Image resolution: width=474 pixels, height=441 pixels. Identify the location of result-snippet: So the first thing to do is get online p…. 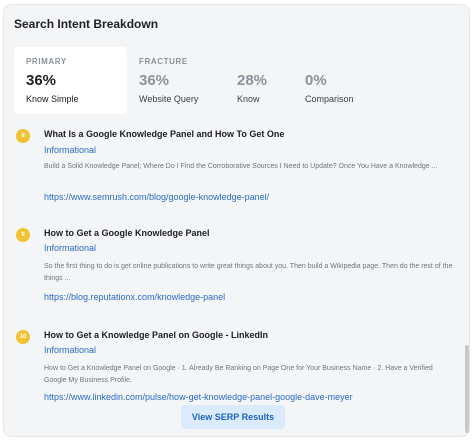
(248, 272).